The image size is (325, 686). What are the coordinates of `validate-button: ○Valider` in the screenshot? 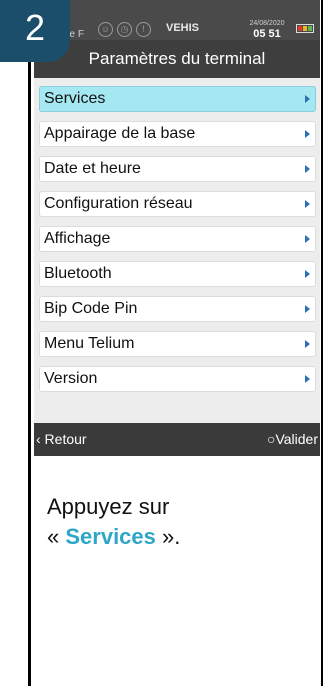 It's located at (292, 439).